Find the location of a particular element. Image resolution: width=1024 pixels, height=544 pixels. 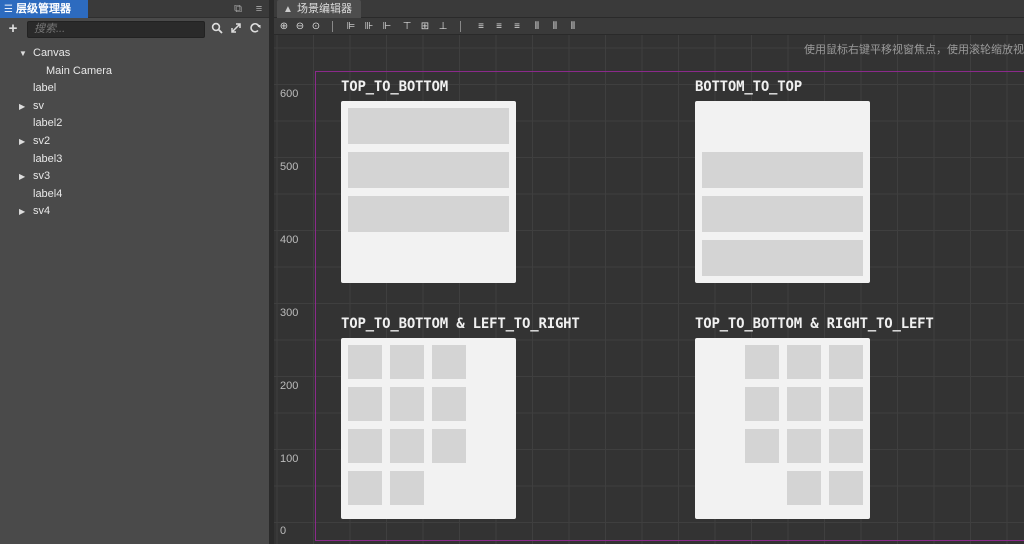

y-axis-label: 600 is located at coordinates (289, 94).